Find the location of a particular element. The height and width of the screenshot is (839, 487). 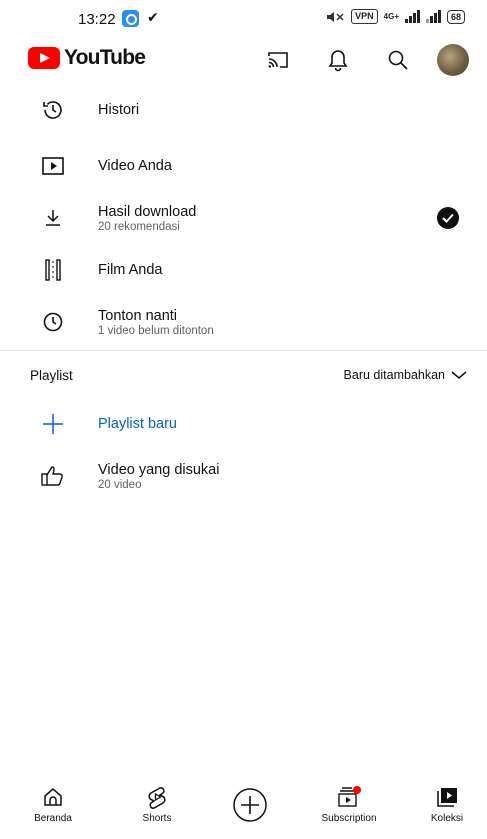

list-item-subtitle: 20 rekomendasi is located at coordinates (139, 226).